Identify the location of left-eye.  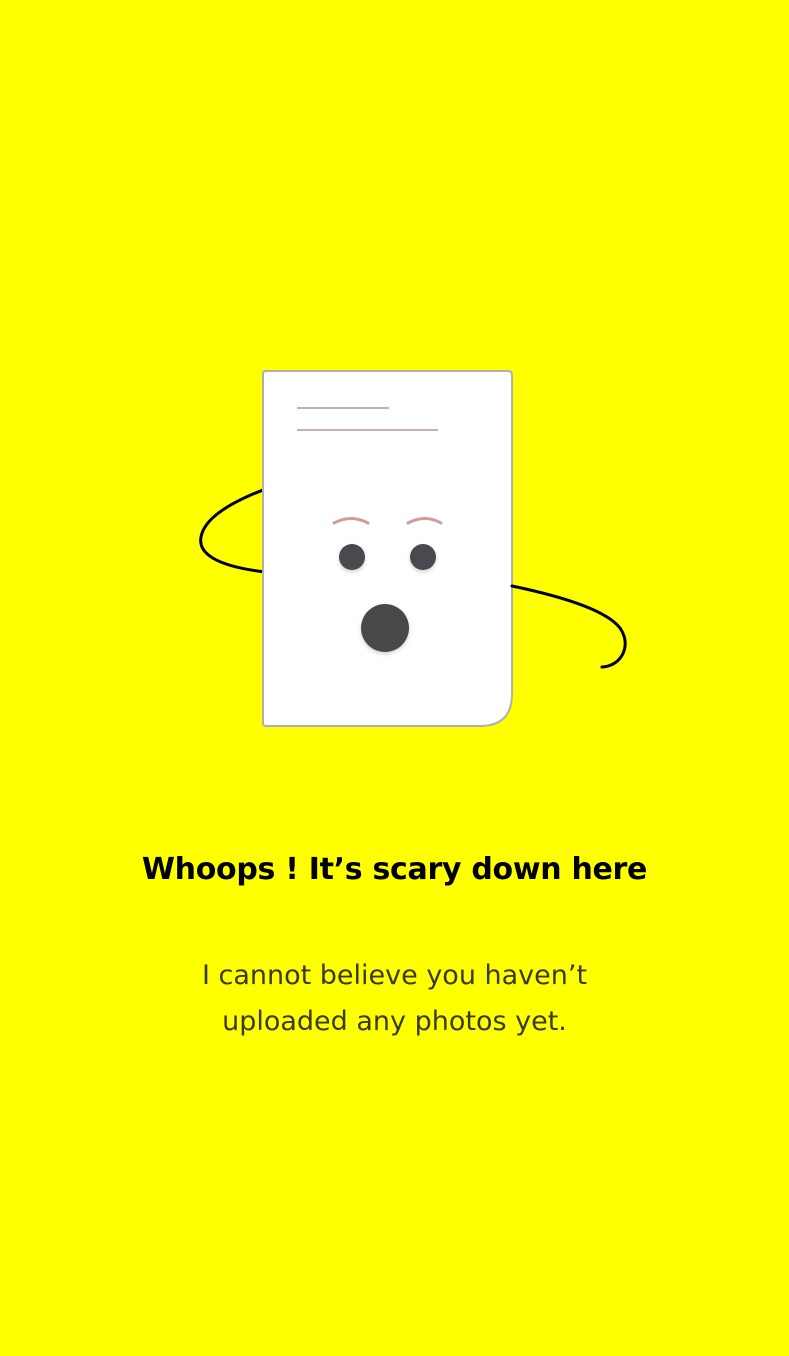
(352, 557).